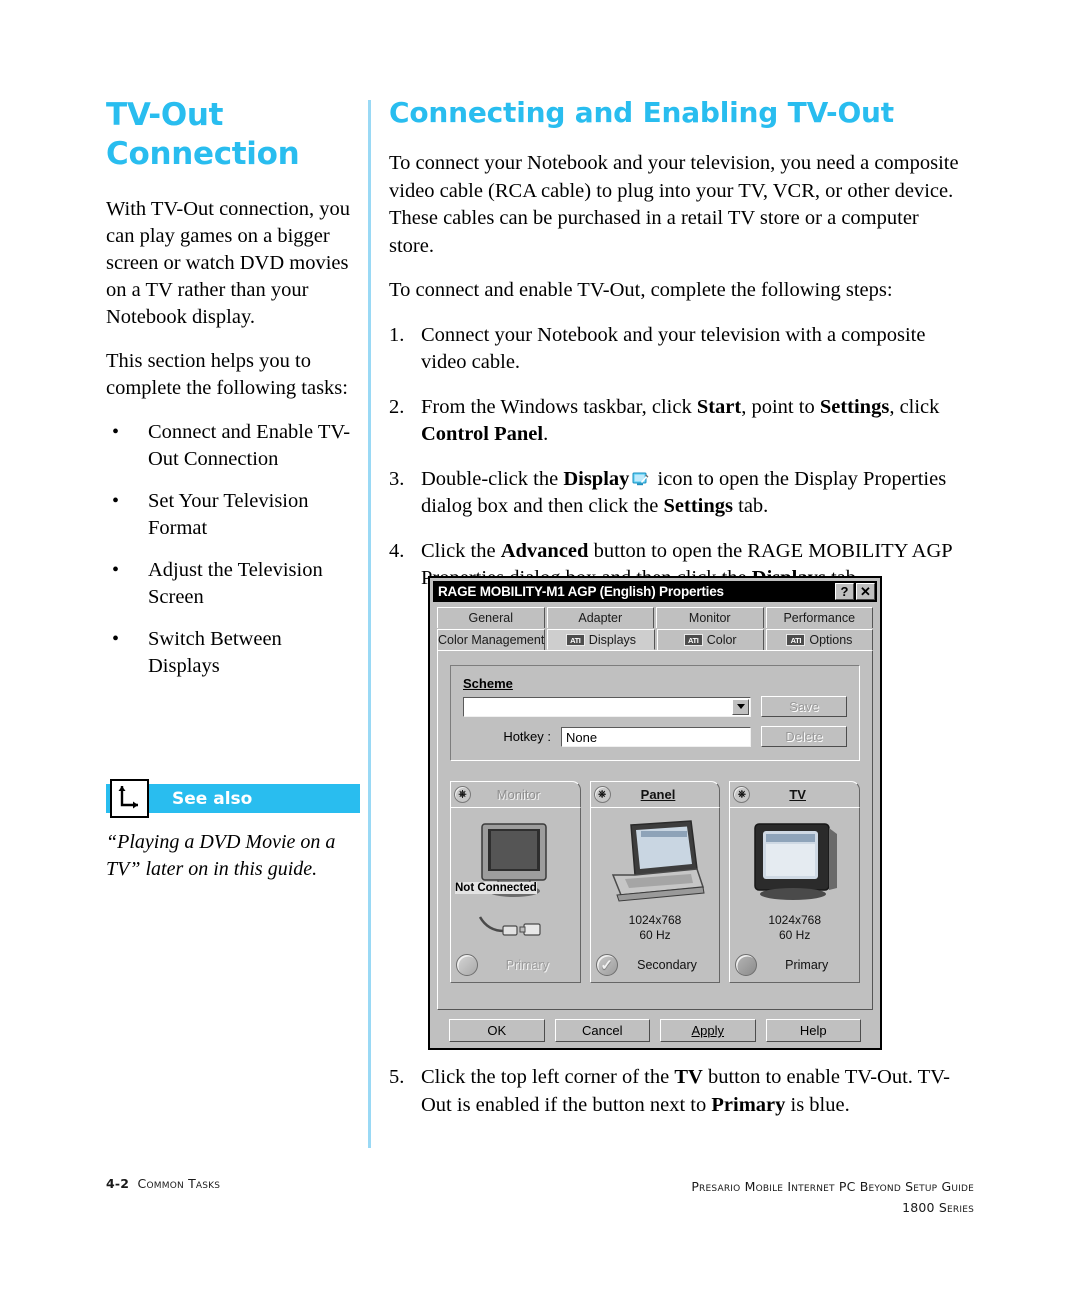 The height and width of the screenshot is (1296, 1080). I want to click on tab-color-management: Color Management, so click(491, 639).